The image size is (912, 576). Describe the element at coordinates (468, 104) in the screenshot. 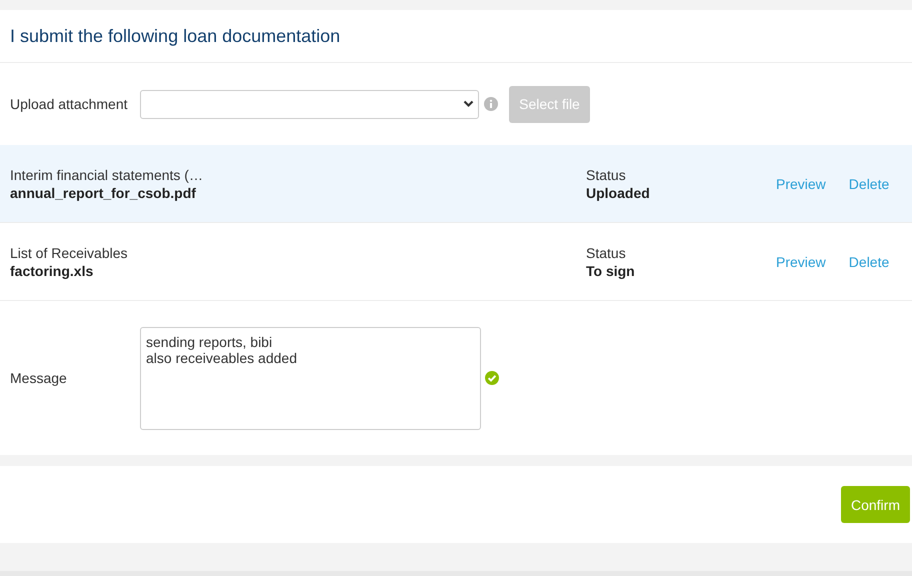

I see `chevron-down-icon` at that location.